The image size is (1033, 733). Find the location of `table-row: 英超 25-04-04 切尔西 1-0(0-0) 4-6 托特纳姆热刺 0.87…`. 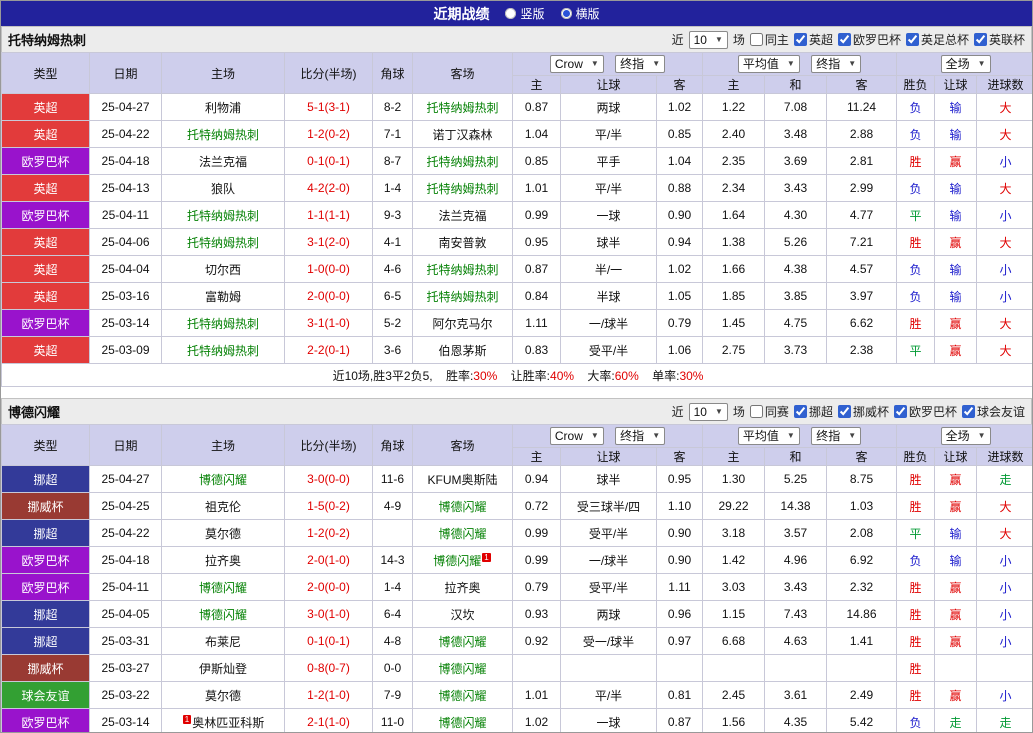

table-row: 英超 25-04-04 切尔西 1-0(0-0) 4-6 托特纳姆热刺 0.87… is located at coordinates (516, 269).